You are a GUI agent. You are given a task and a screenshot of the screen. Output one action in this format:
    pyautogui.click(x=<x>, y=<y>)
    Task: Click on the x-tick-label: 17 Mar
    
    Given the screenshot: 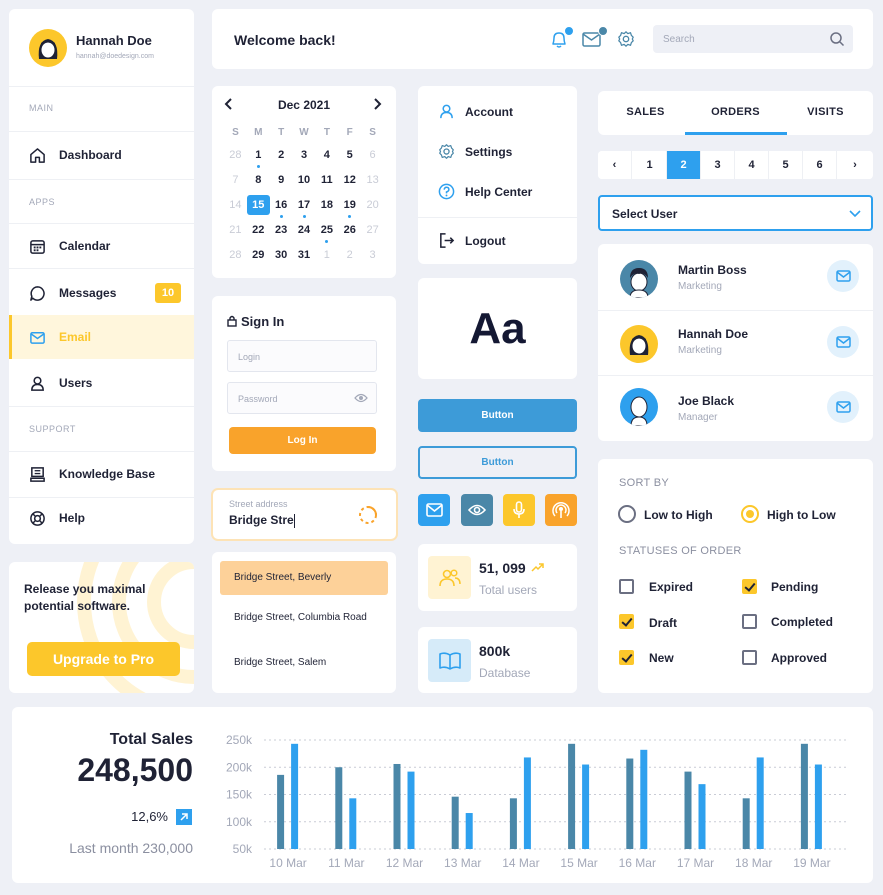 What is the action you would take?
    pyautogui.click(x=695, y=863)
    